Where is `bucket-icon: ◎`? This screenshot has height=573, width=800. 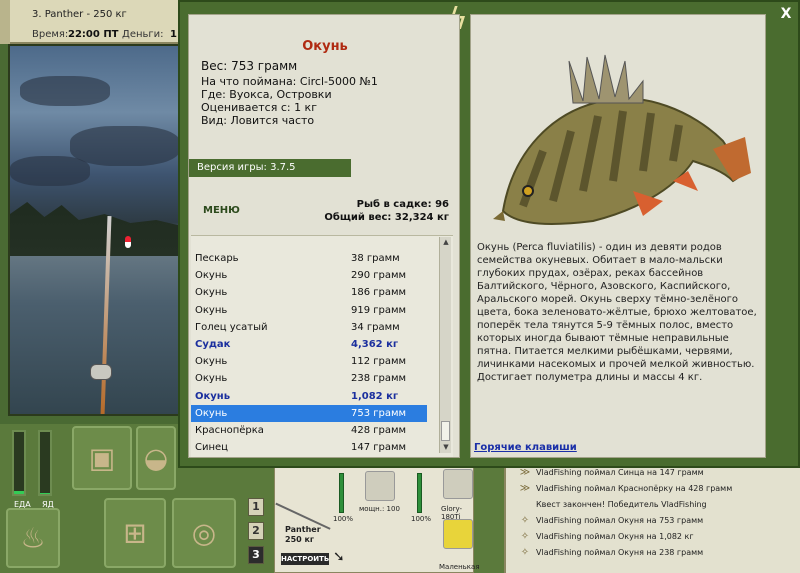
bucket-icon: ◎ is located at coordinates (204, 533).